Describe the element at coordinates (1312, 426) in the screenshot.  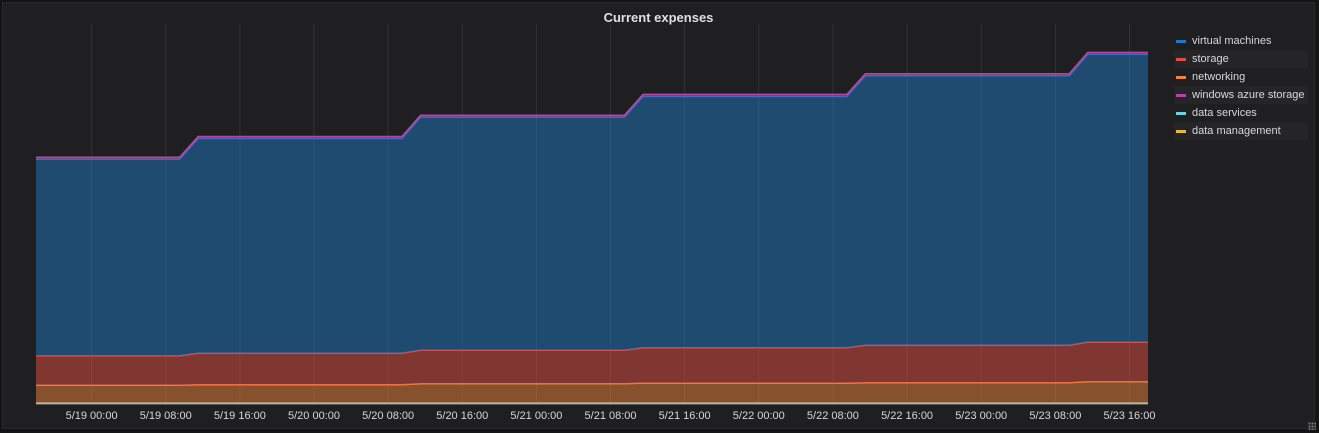
I see `panel-resize-handle` at that location.